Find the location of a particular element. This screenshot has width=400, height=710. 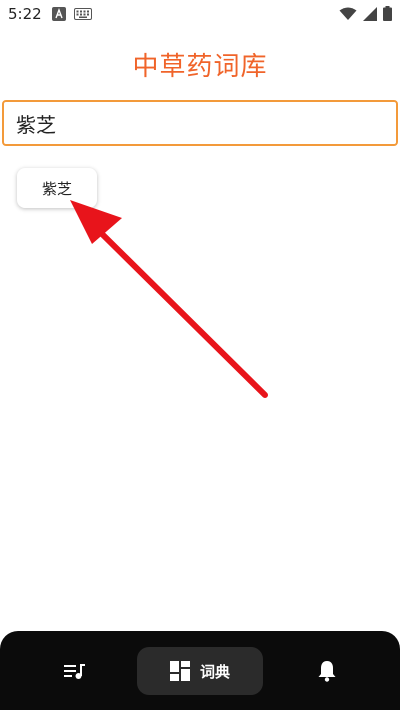

dashboard-icon is located at coordinates (179, 671).